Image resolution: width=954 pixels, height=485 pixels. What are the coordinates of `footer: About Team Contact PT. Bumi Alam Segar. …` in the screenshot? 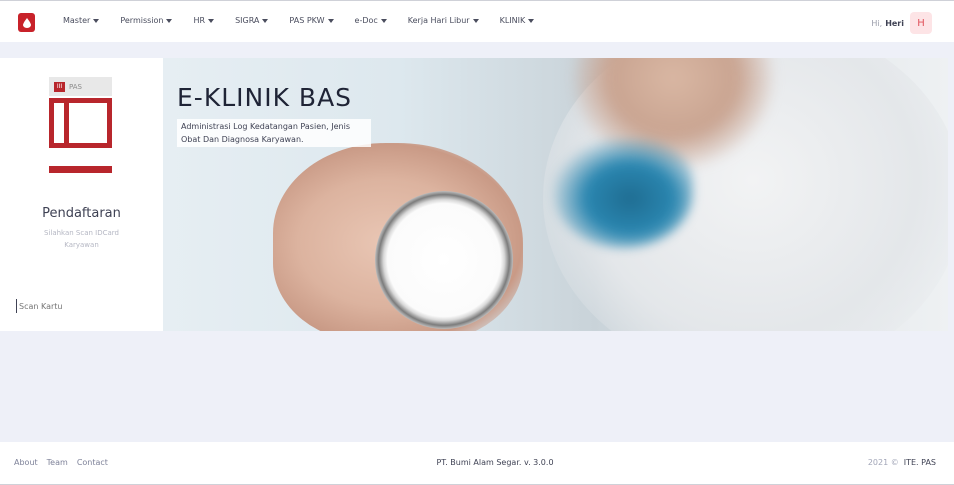 It's located at (477, 463).